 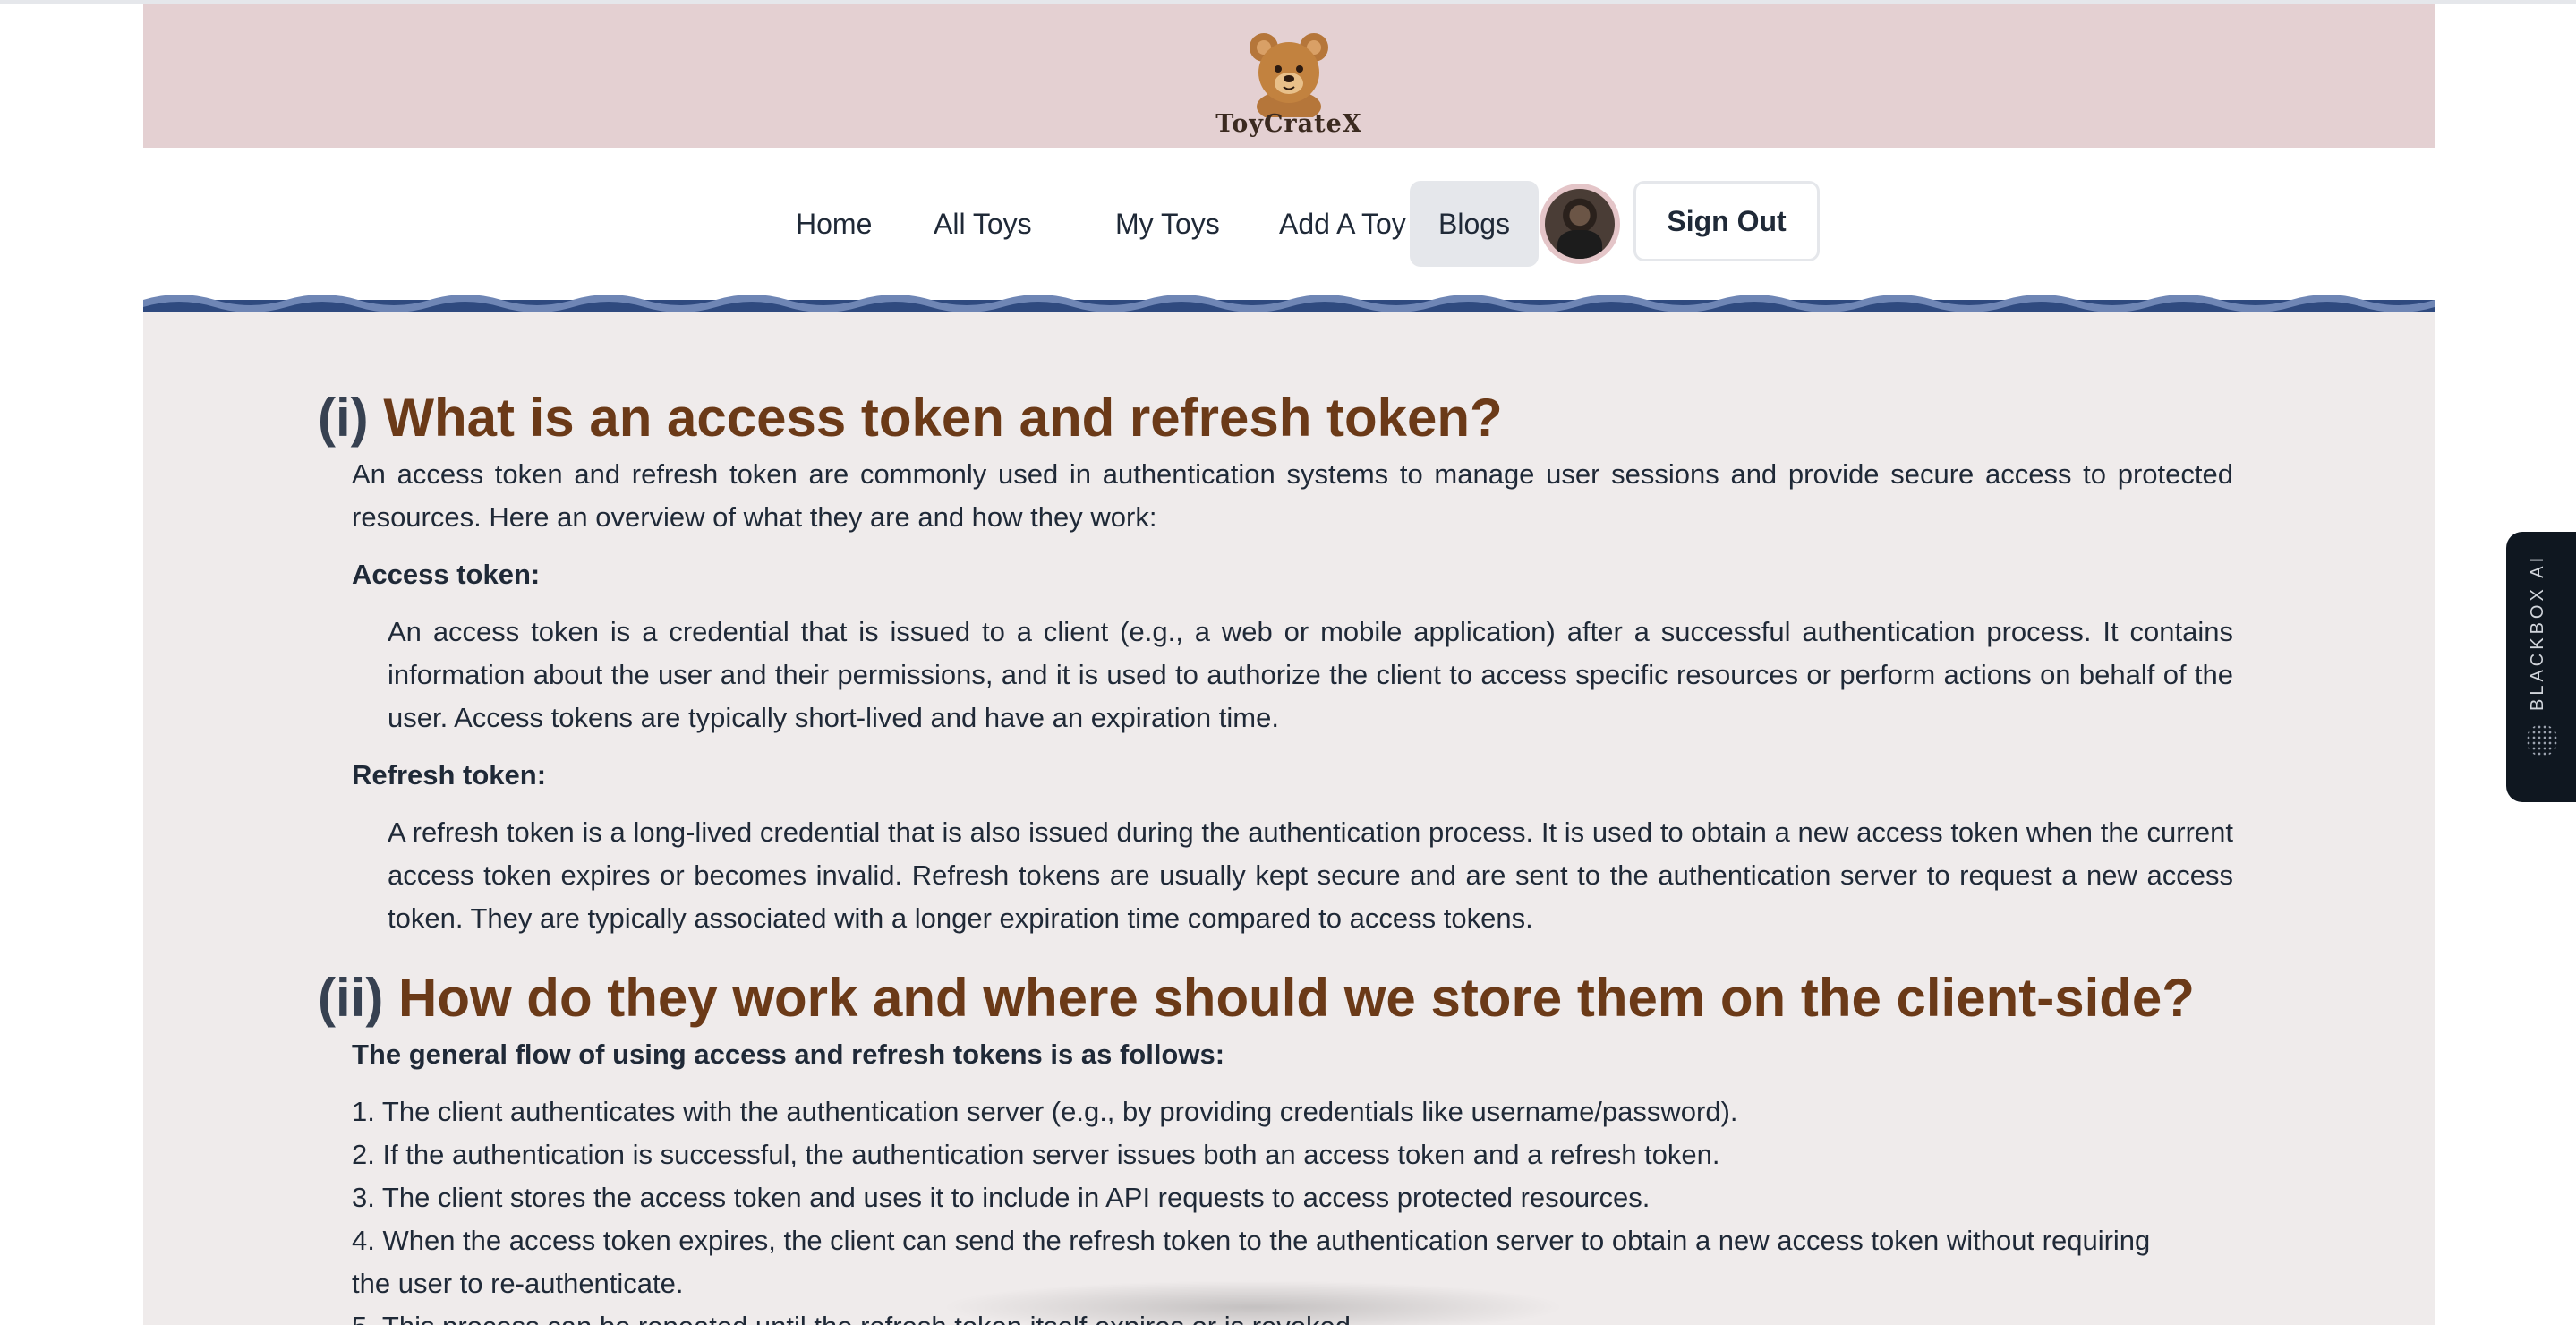 What do you see at coordinates (1342, 224) in the screenshot?
I see `nav-add-a-toy: Add A Toy` at bounding box center [1342, 224].